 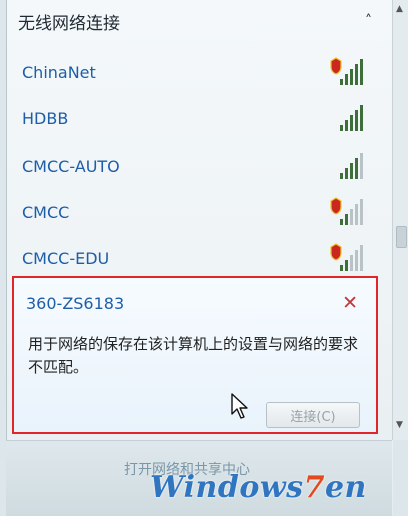 What do you see at coordinates (75, 303) in the screenshot?
I see `selected-network-name: 360-ZS6183` at bounding box center [75, 303].